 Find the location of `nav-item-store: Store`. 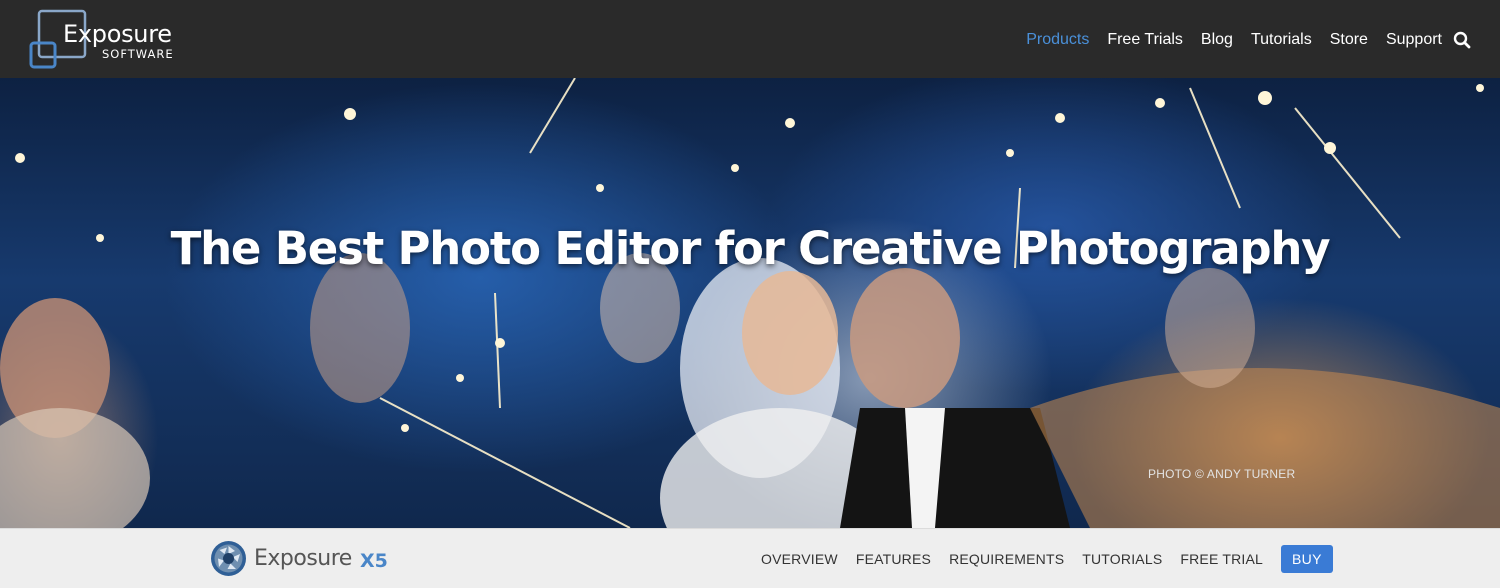

nav-item-store: Store is located at coordinates (1349, 40).